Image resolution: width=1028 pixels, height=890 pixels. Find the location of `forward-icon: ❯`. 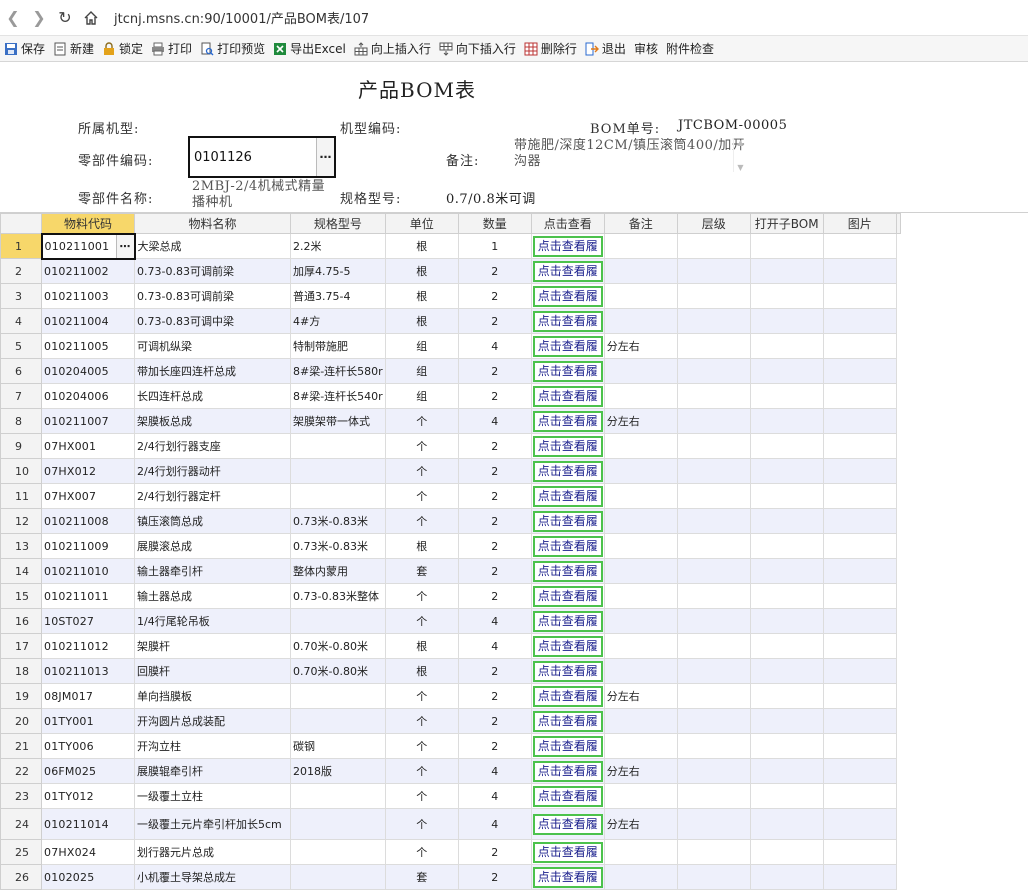

forward-icon: ❯ is located at coordinates (39, 18).